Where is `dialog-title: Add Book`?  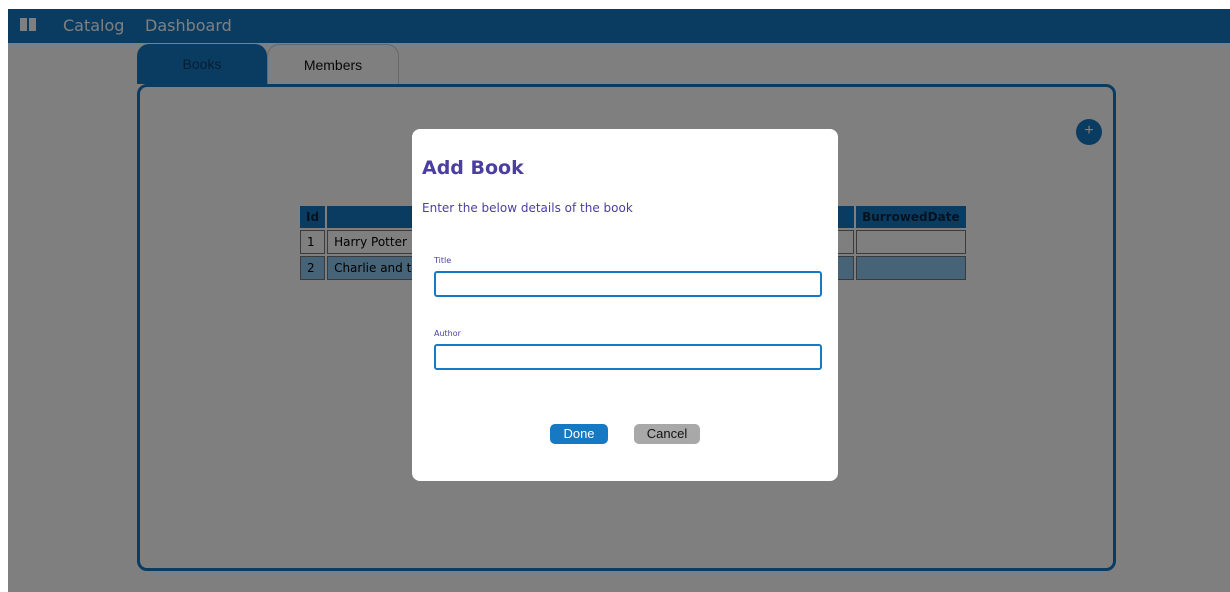 dialog-title: Add Book is located at coordinates (473, 168).